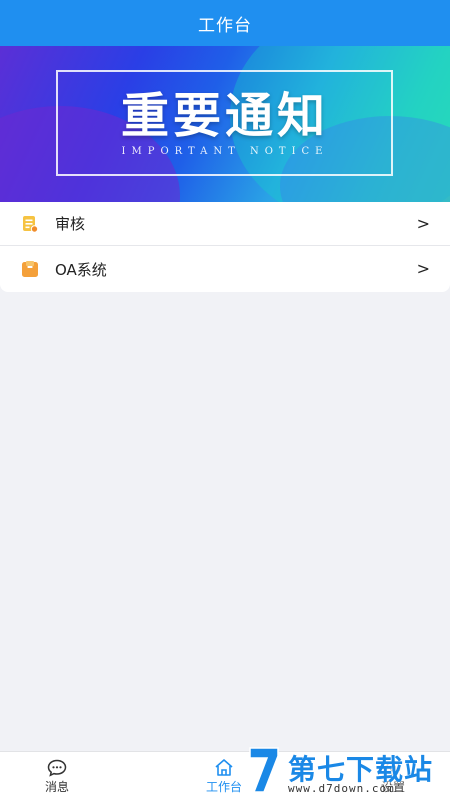 The width and height of the screenshot is (450, 800). What do you see at coordinates (223, 786) in the screenshot?
I see `tab-label: 工作台` at bounding box center [223, 786].